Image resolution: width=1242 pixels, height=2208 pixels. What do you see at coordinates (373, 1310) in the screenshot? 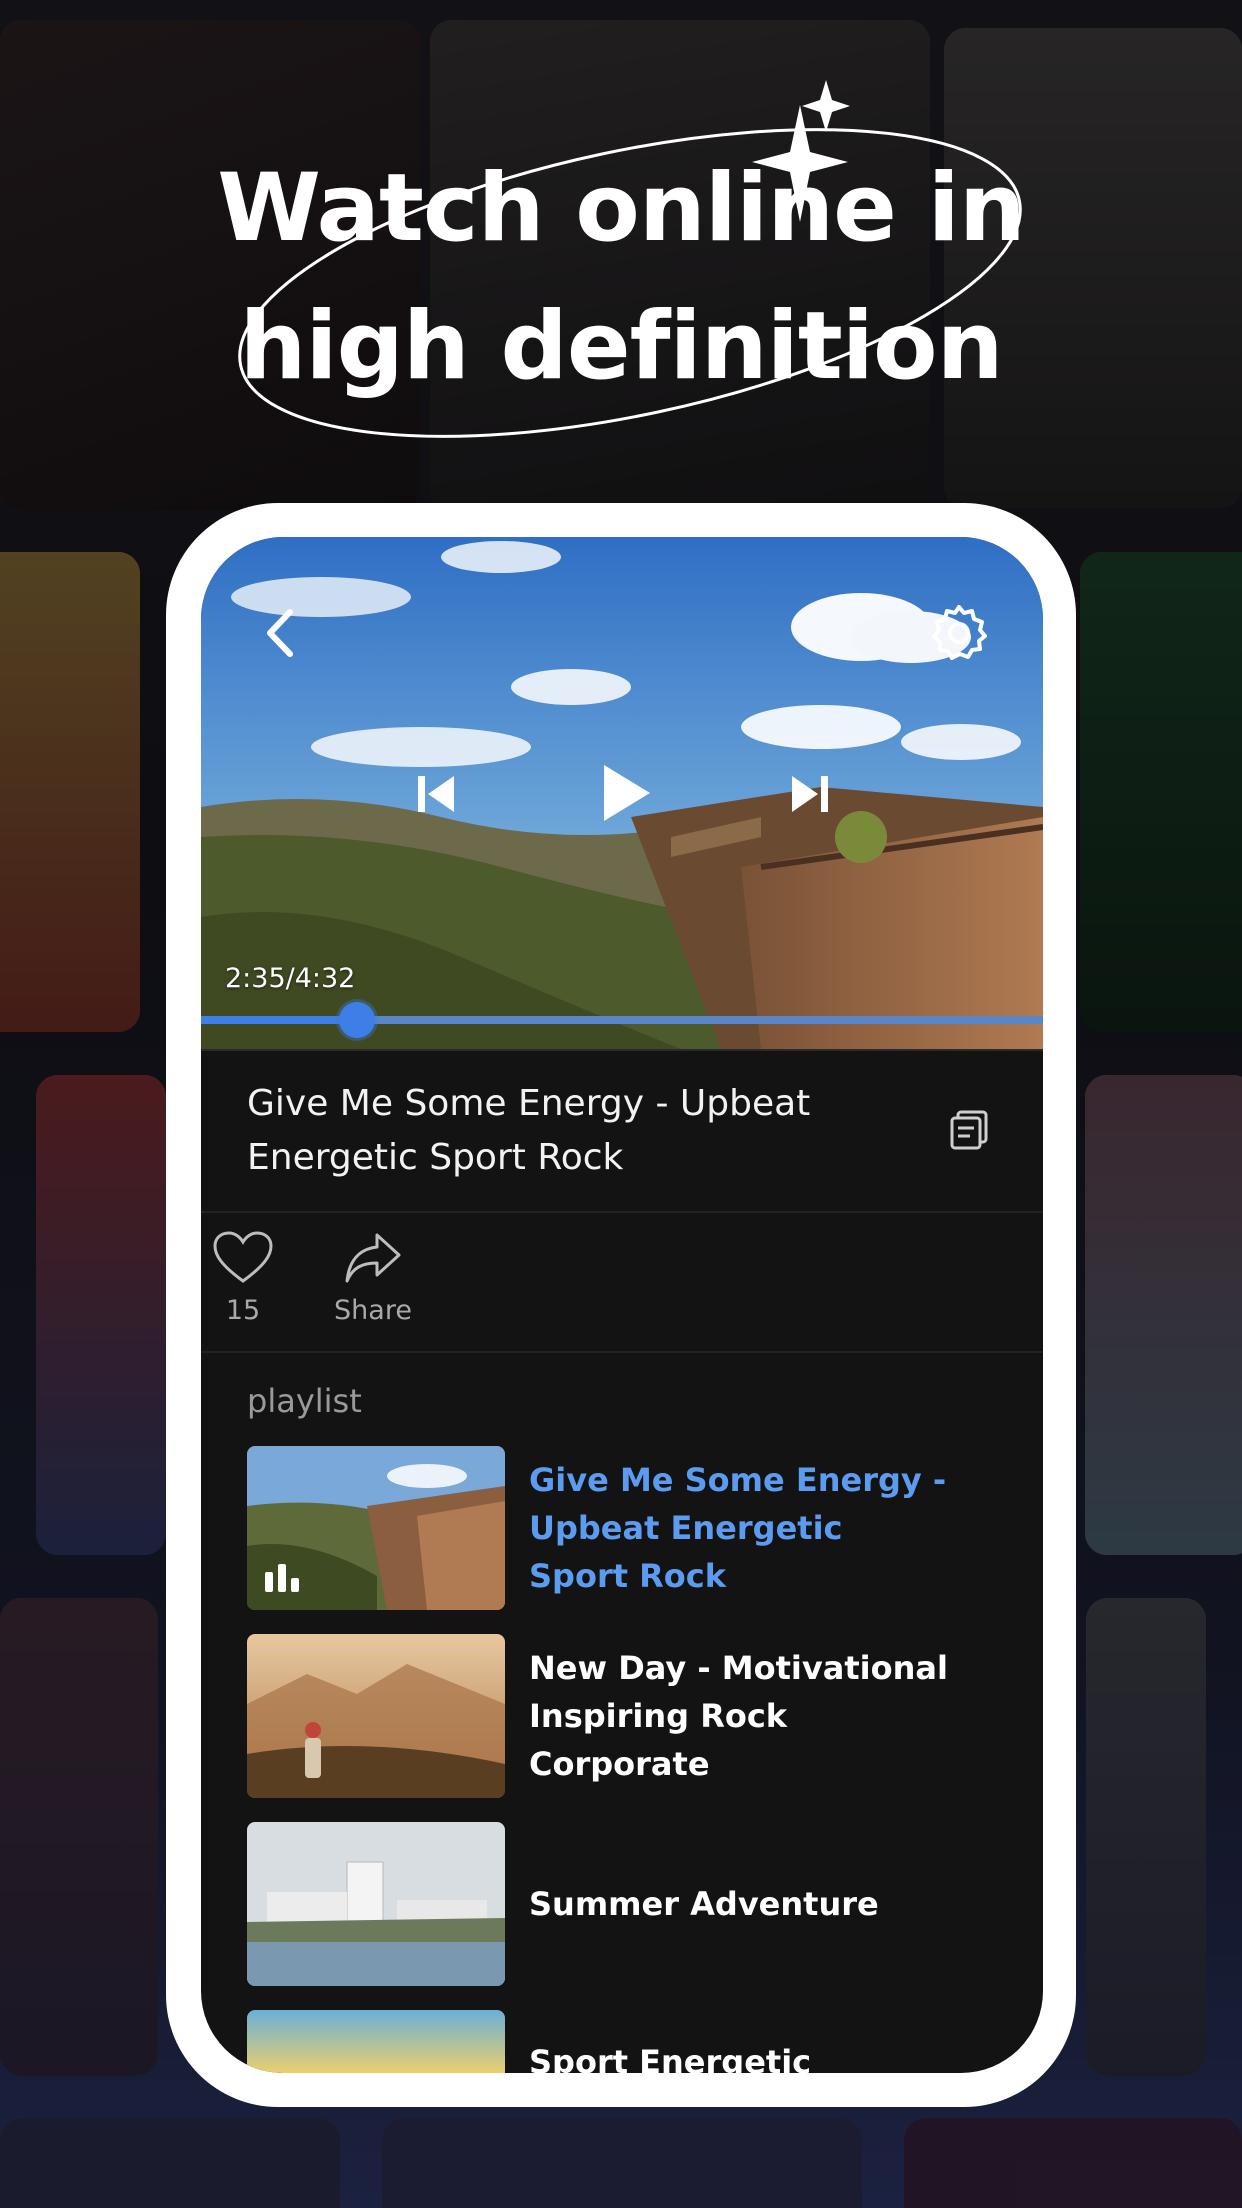
I see `share-label: Share` at bounding box center [373, 1310].